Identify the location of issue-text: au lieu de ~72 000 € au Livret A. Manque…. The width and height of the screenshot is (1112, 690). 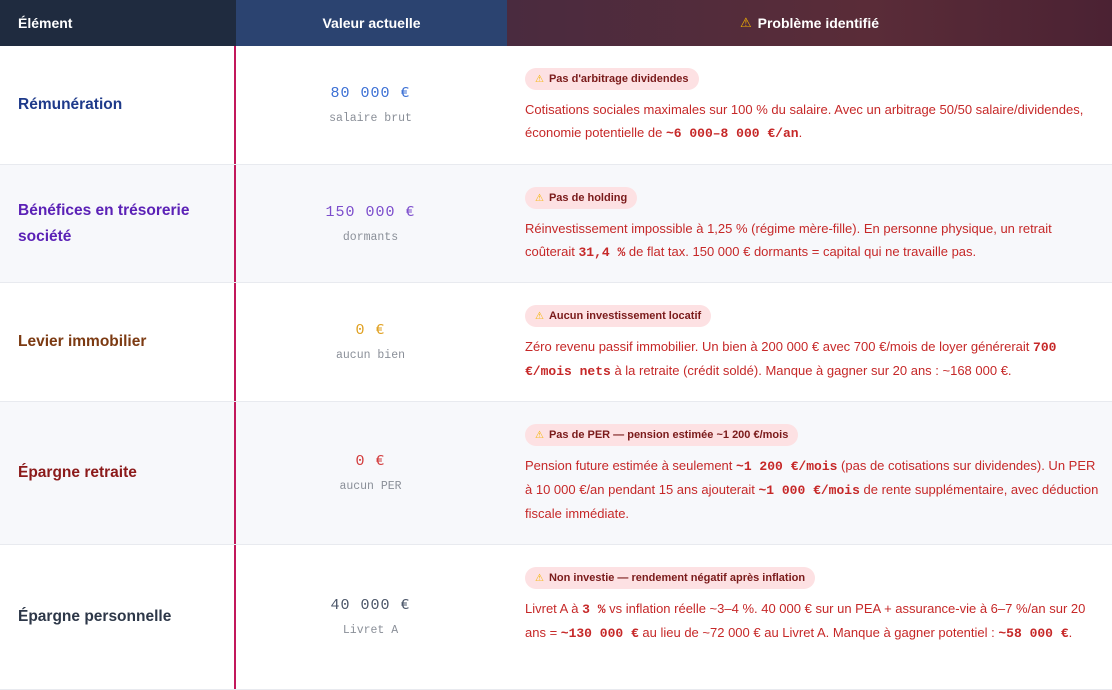
(818, 632).